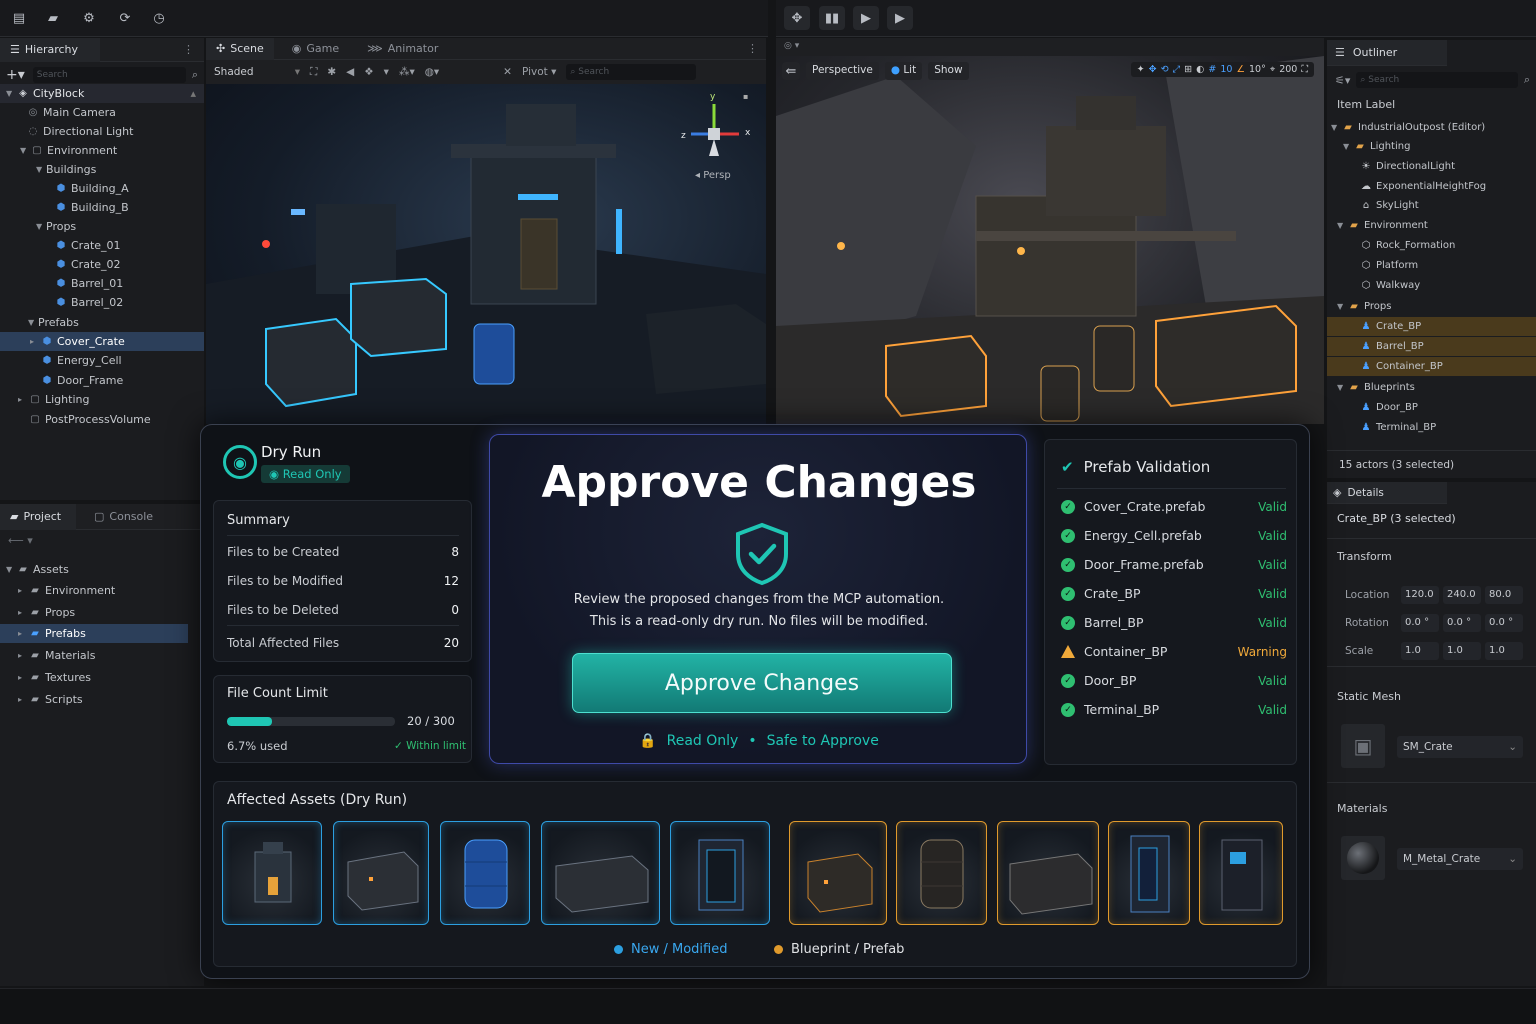 Image resolution: width=1536 pixels, height=1024 pixels. Describe the element at coordinates (1369, 696) in the screenshot. I see `static-mesh-section: Static Mesh` at that location.